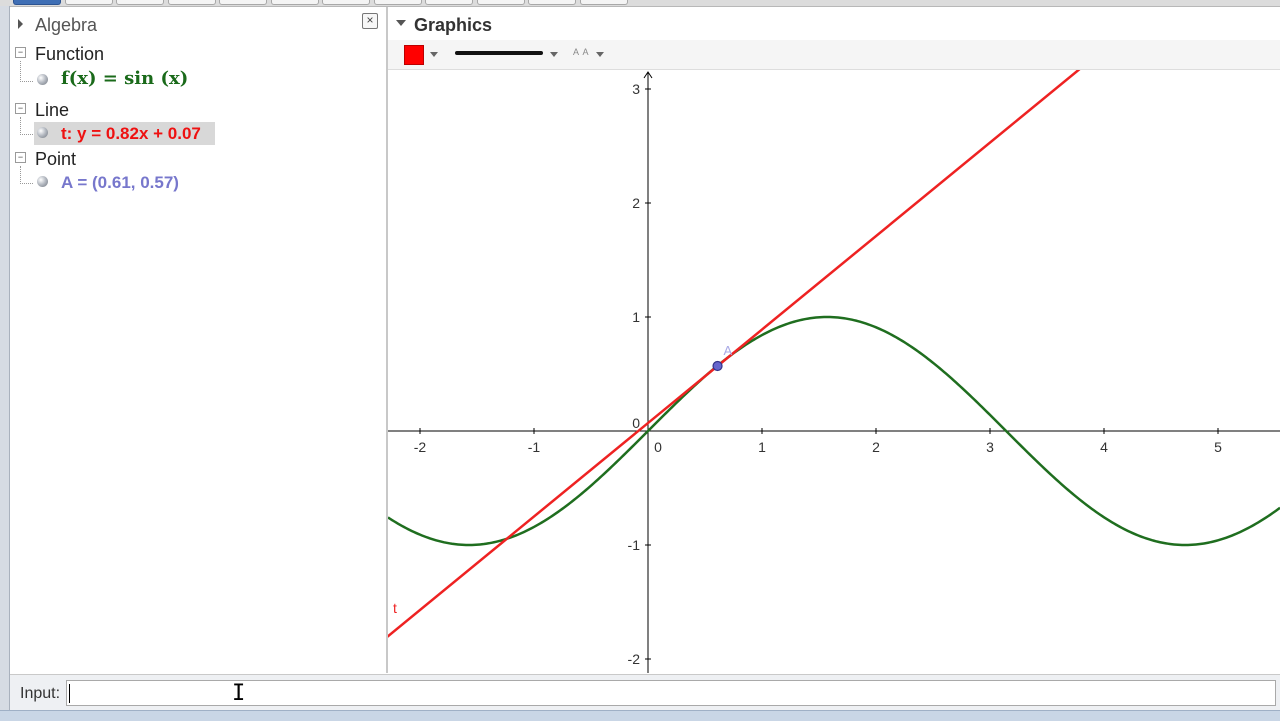 The height and width of the screenshot is (721, 1280). I want to click on point-label-a: A, so click(728, 350).